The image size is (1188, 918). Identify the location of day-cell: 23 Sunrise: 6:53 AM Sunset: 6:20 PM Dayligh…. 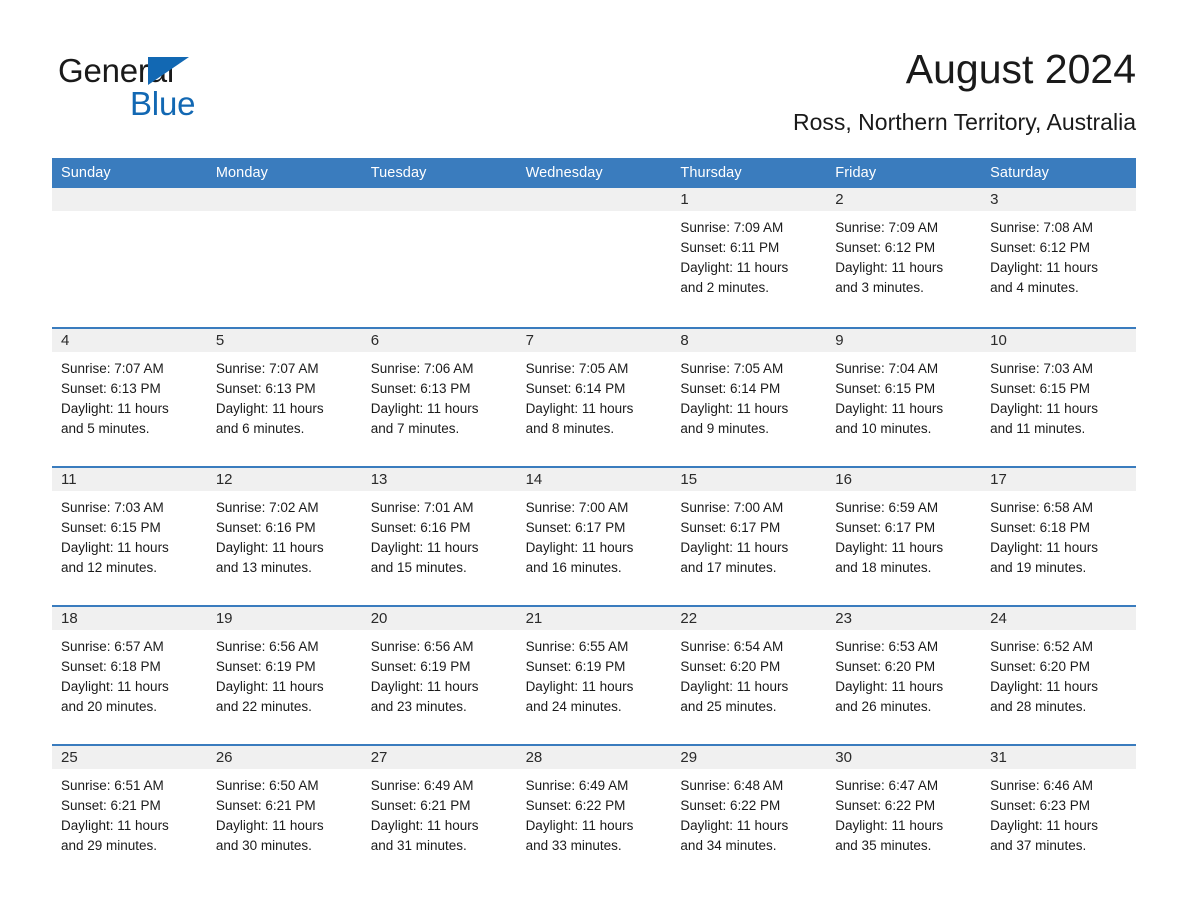
(904, 672).